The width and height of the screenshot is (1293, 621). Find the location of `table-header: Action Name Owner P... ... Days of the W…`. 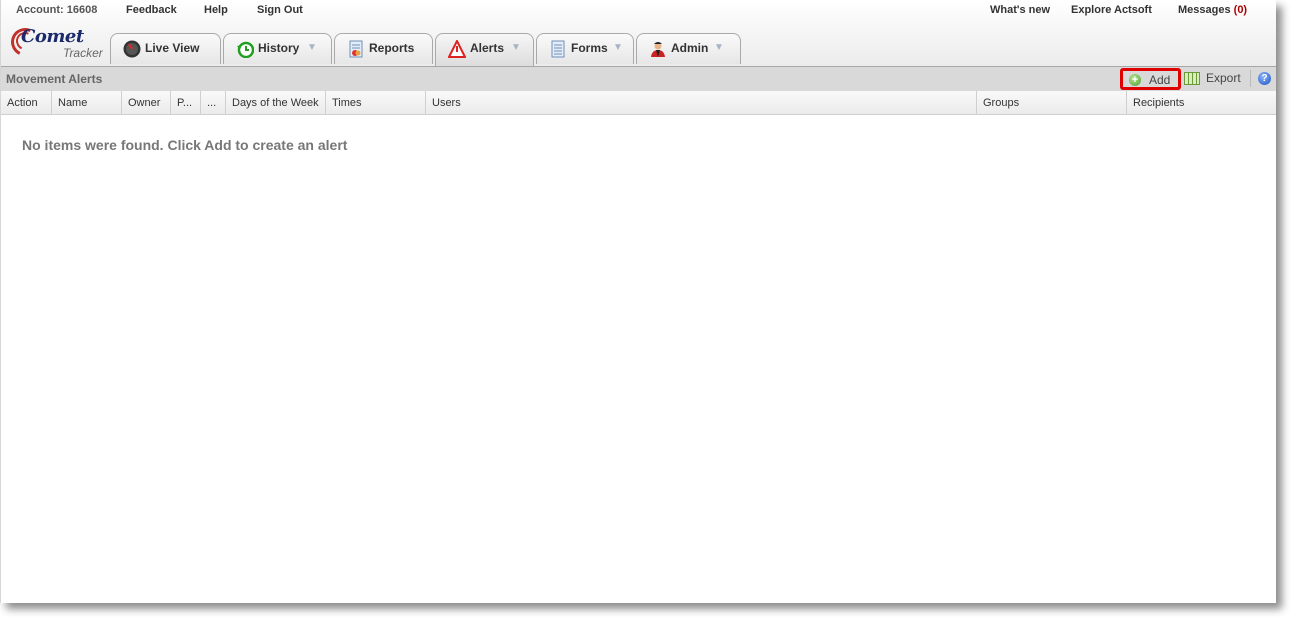

table-header: Action Name Owner P... ... Days of the W… is located at coordinates (638, 103).